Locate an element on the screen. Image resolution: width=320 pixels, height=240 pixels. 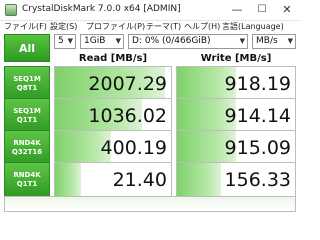
test-button-rnd4k-q32t16: RND4K Q32T16 is located at coordinates (27, 148).